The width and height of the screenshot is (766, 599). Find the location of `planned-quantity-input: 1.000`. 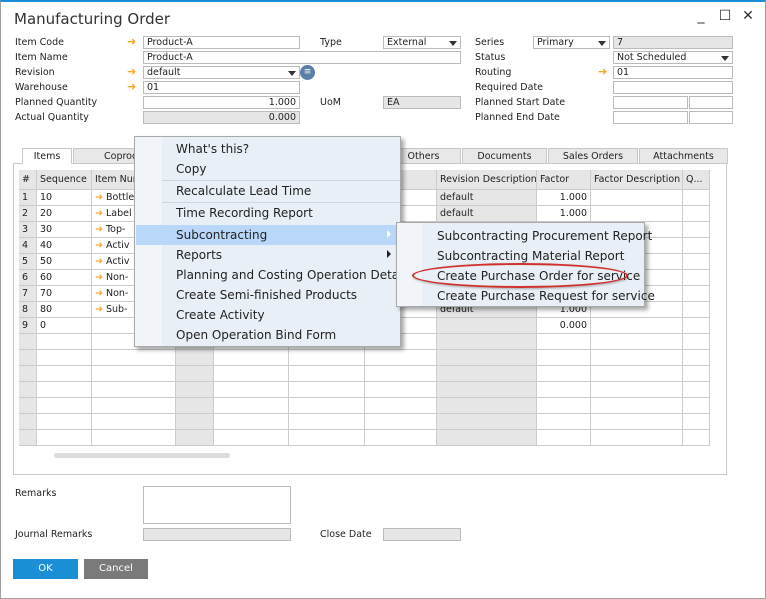

planned-quantity-input: 1.000 is located at coordinates (221, 102).